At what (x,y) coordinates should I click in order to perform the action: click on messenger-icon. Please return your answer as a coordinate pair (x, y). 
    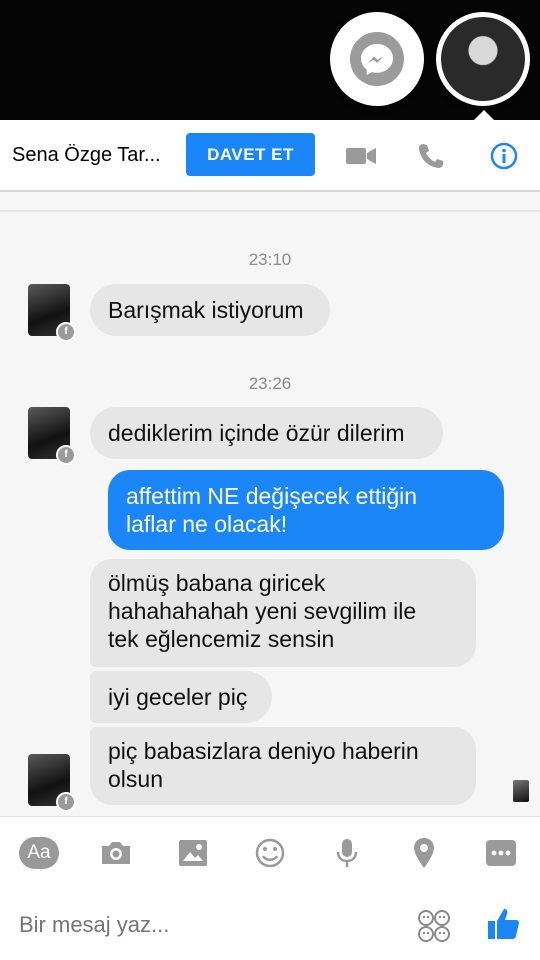
    Looking at the image, I should click on (377, 59).